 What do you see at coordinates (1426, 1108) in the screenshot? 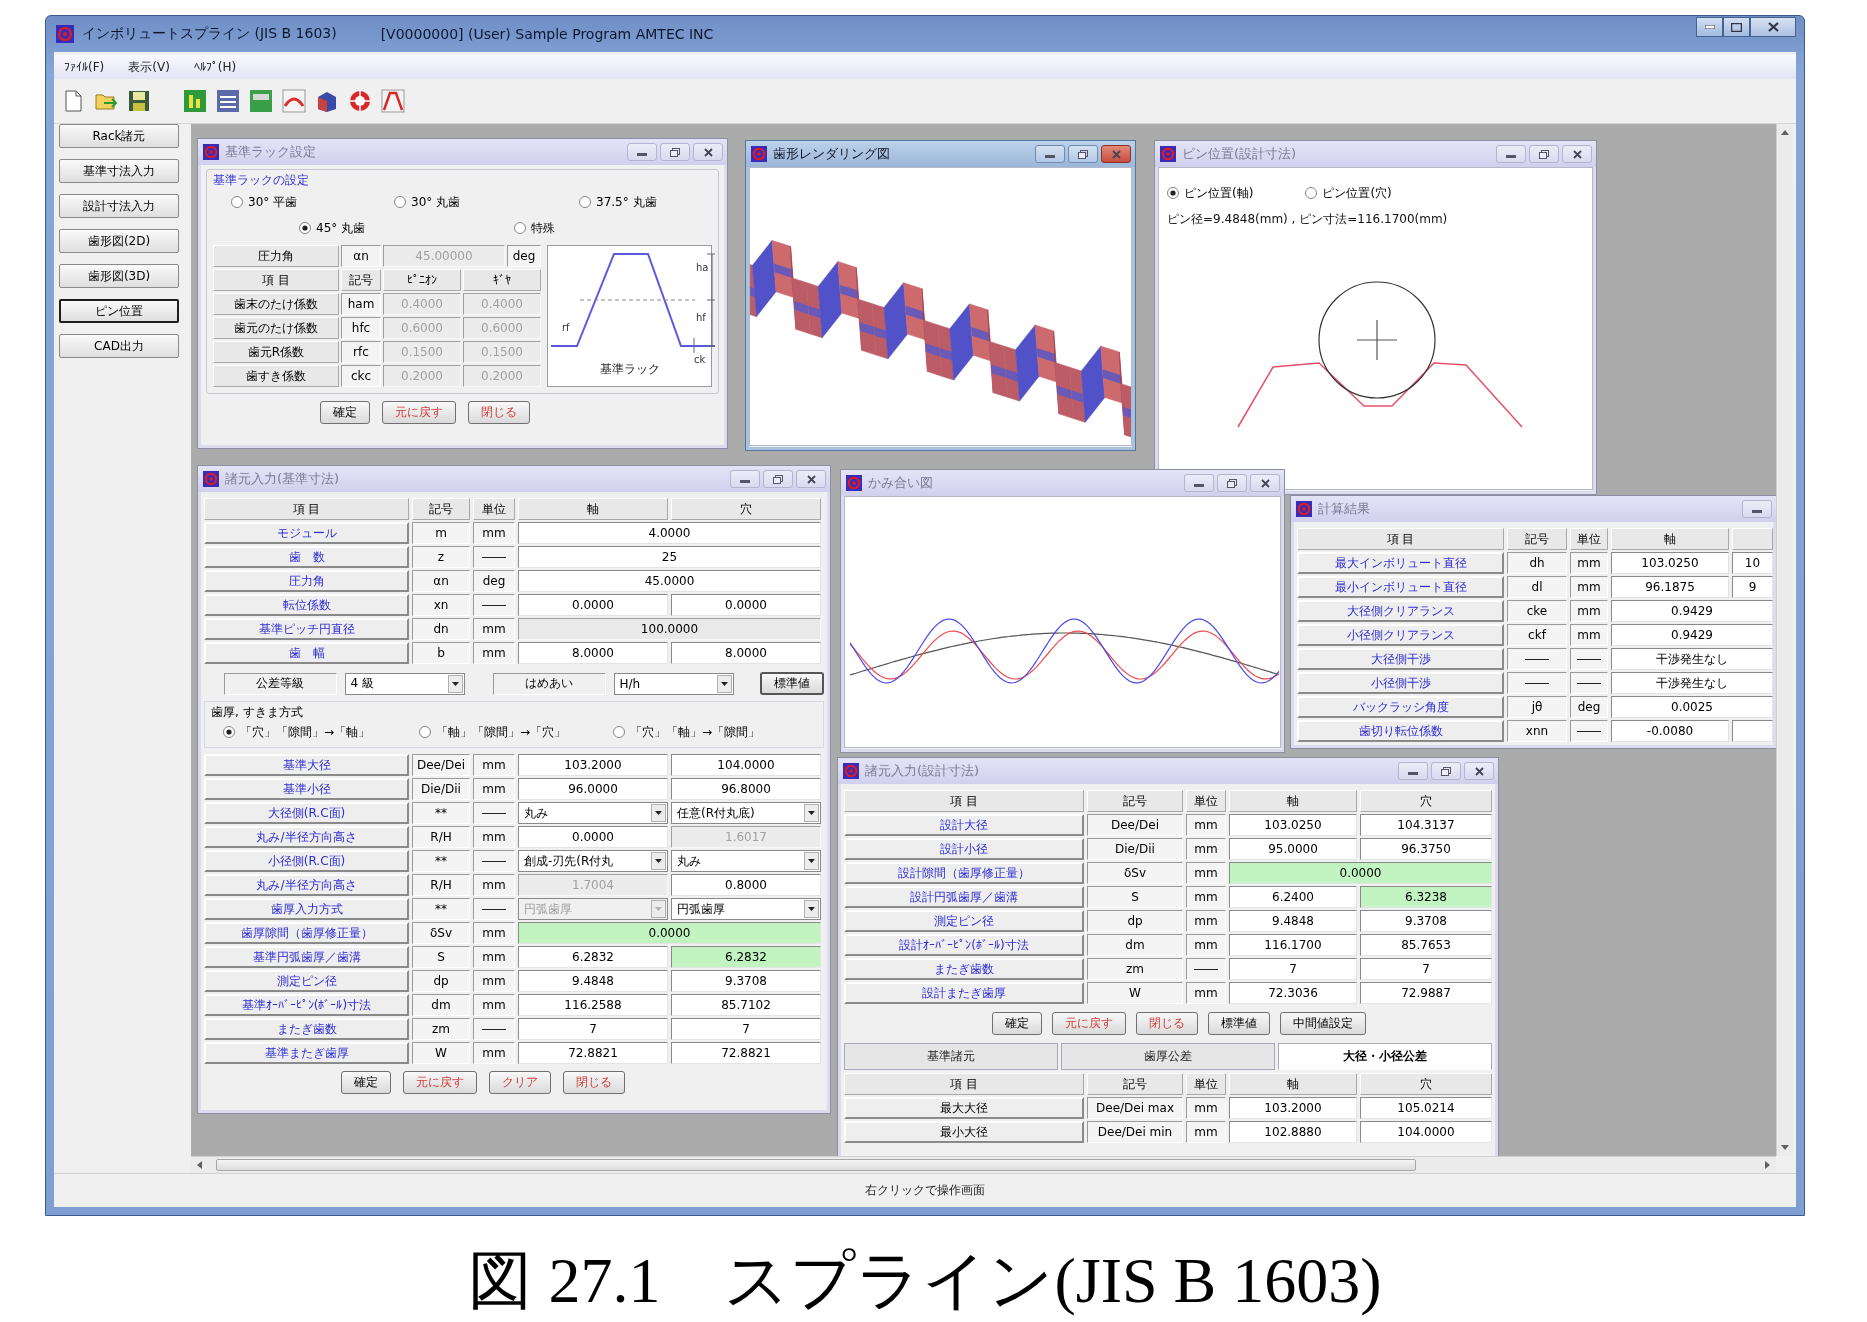
I see `input-field: 105.0214` at bounding box center [1426, 1108].